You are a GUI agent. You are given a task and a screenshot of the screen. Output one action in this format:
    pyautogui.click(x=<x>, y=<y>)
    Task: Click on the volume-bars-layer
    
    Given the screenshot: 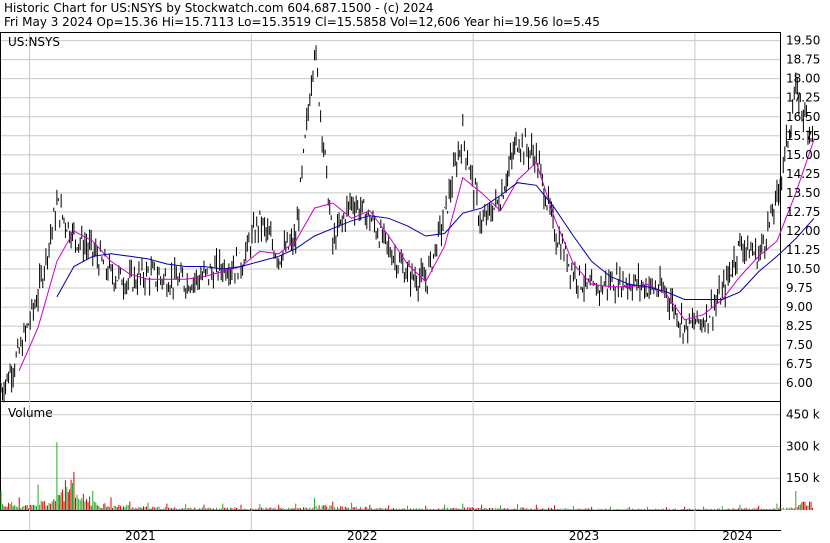 What is the action you would take?
    pyautogui.click(x=407, y=476)
    